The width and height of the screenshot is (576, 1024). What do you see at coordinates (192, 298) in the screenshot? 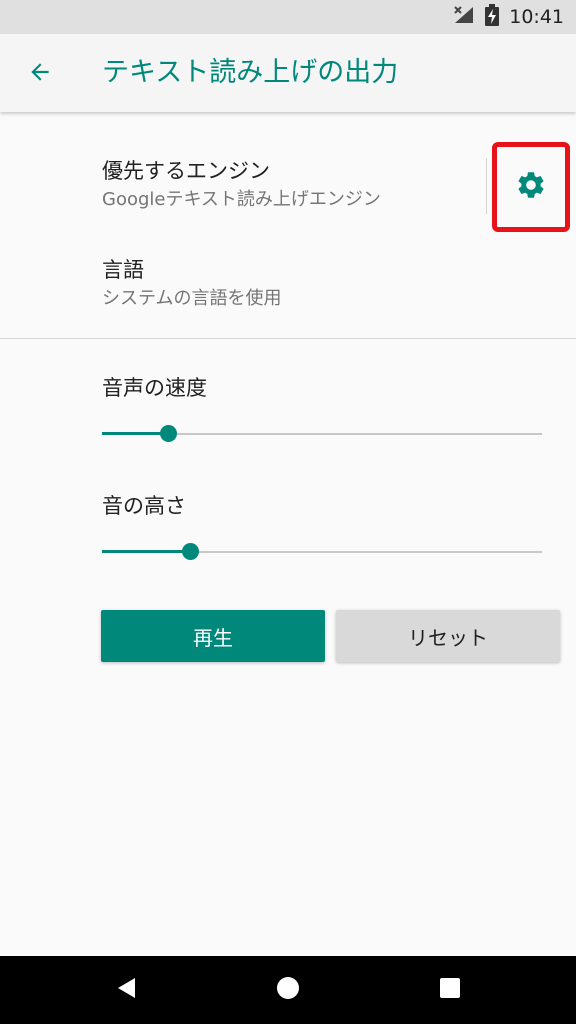
I see `language-summary: システムの言語を使用` at bounding box center [192, 298].